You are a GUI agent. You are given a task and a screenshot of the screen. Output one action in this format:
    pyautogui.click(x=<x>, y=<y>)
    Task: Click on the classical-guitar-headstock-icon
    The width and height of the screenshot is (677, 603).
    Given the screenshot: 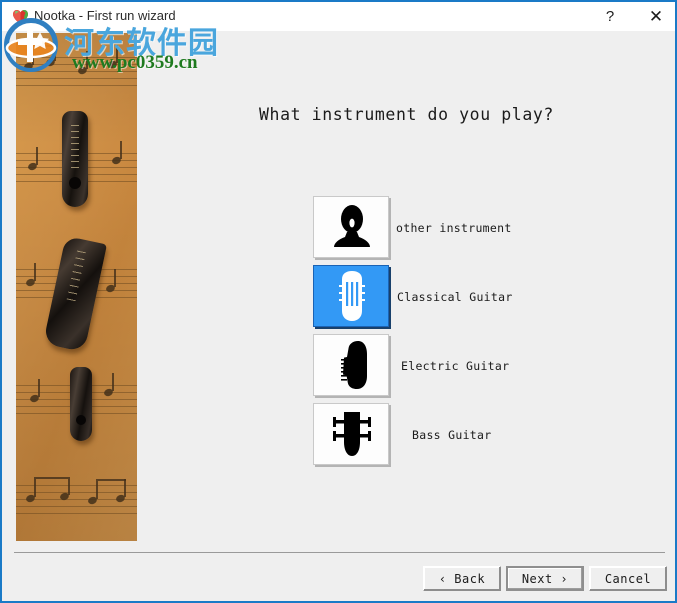 What is the action you would take?
    pyautogui.click(x=351, y=296)
    